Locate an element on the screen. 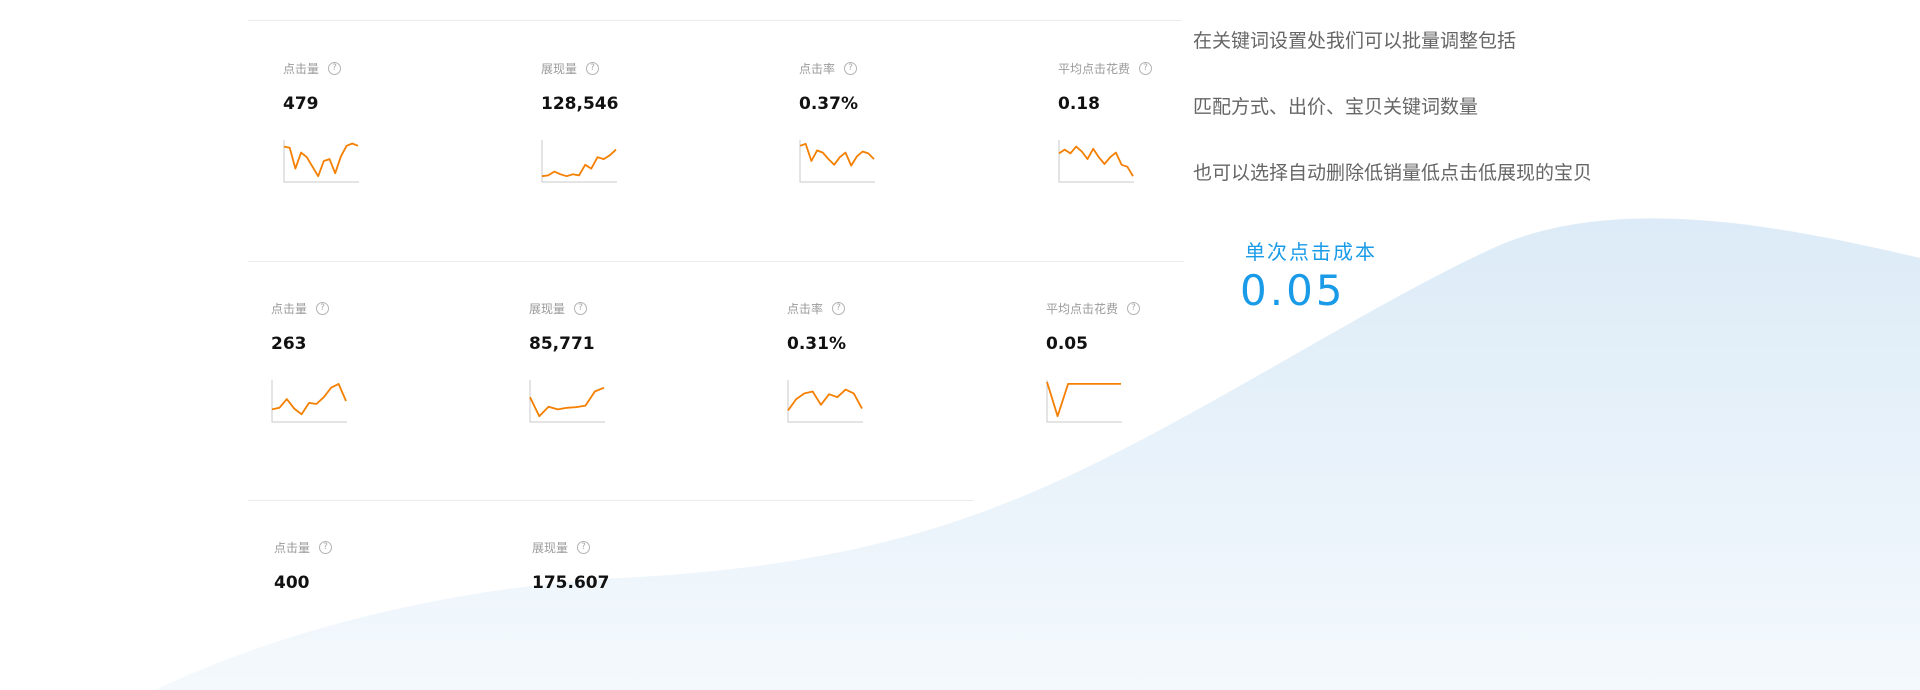 This screenshot has height=690, width=1920. metric-card: 平均点击花费? 0.05 is located at coordinates (1113, 361).